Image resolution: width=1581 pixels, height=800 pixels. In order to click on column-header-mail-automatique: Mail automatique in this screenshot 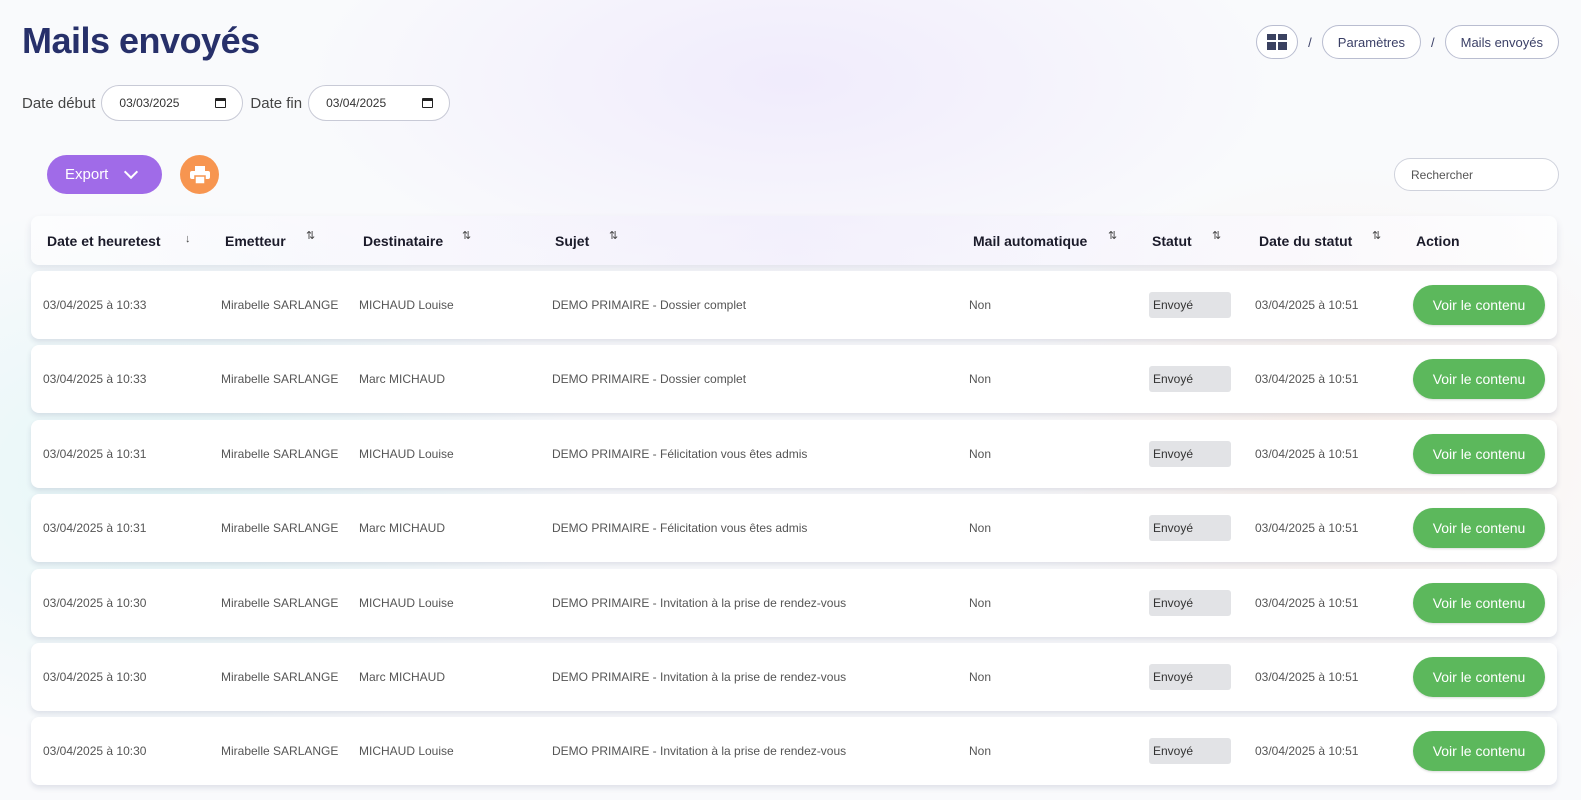, I will do `click(1030, 240)`.